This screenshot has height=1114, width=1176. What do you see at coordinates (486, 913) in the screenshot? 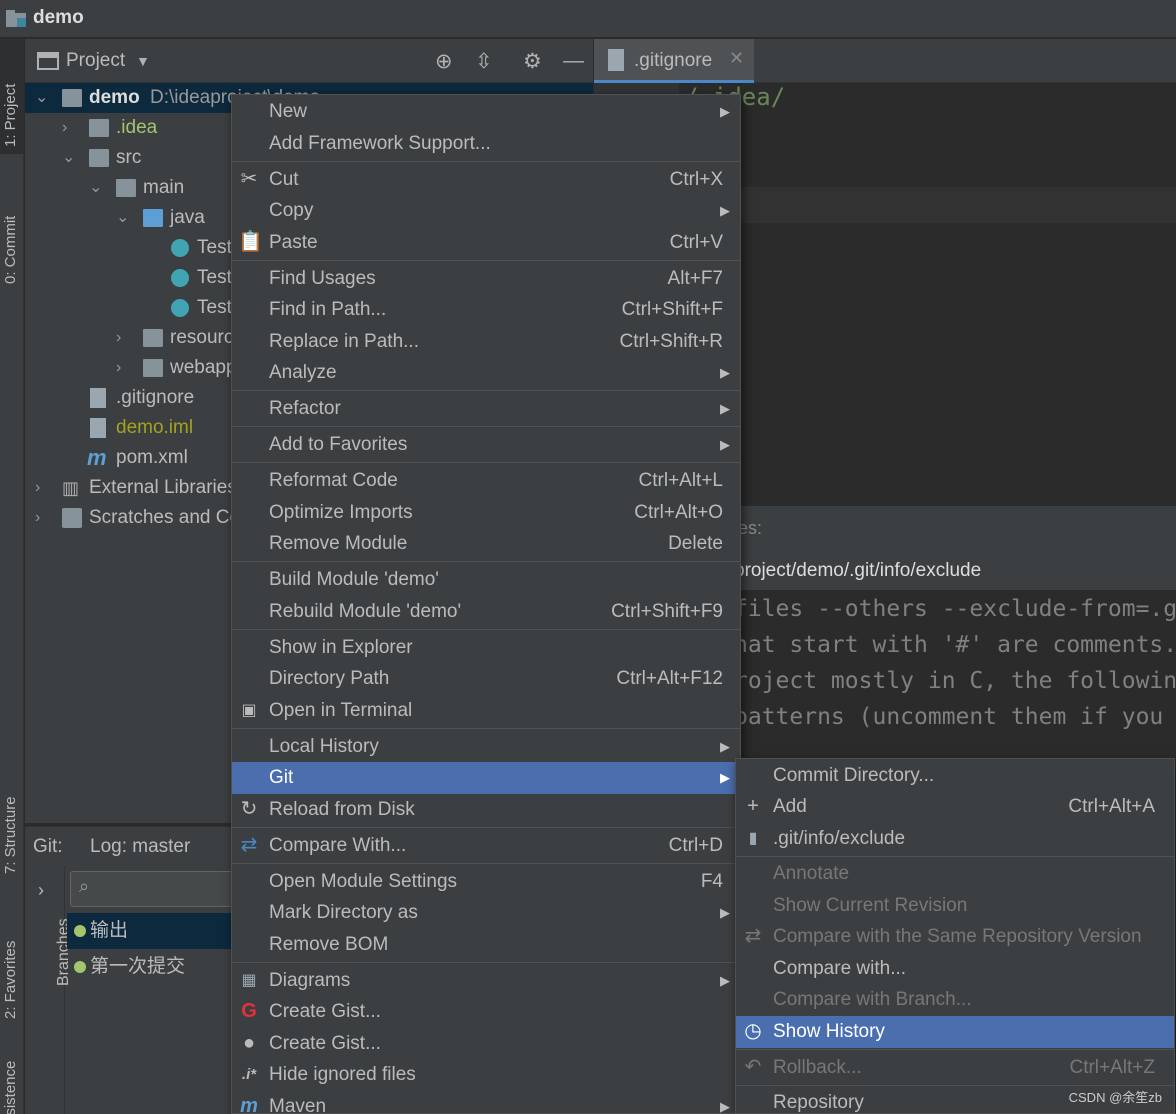
I see `menu-item-mark-directory-as: Mark Directory as ▶` at bounding box center [486, 913].